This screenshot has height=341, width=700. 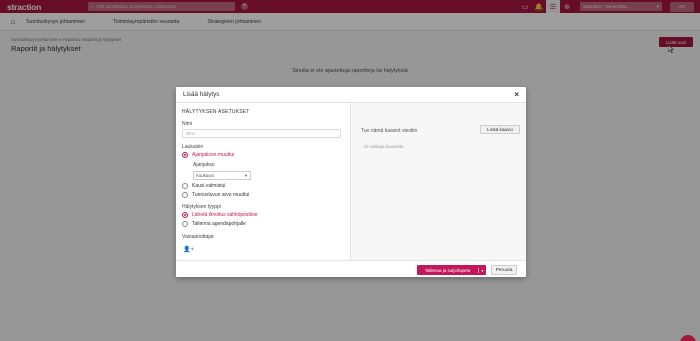 What do you see at coordinates (219, 224) in the screenshot?
I see `alert-type-option-label: Tallenna agendapohjalle` at bounding box center [219, 224].